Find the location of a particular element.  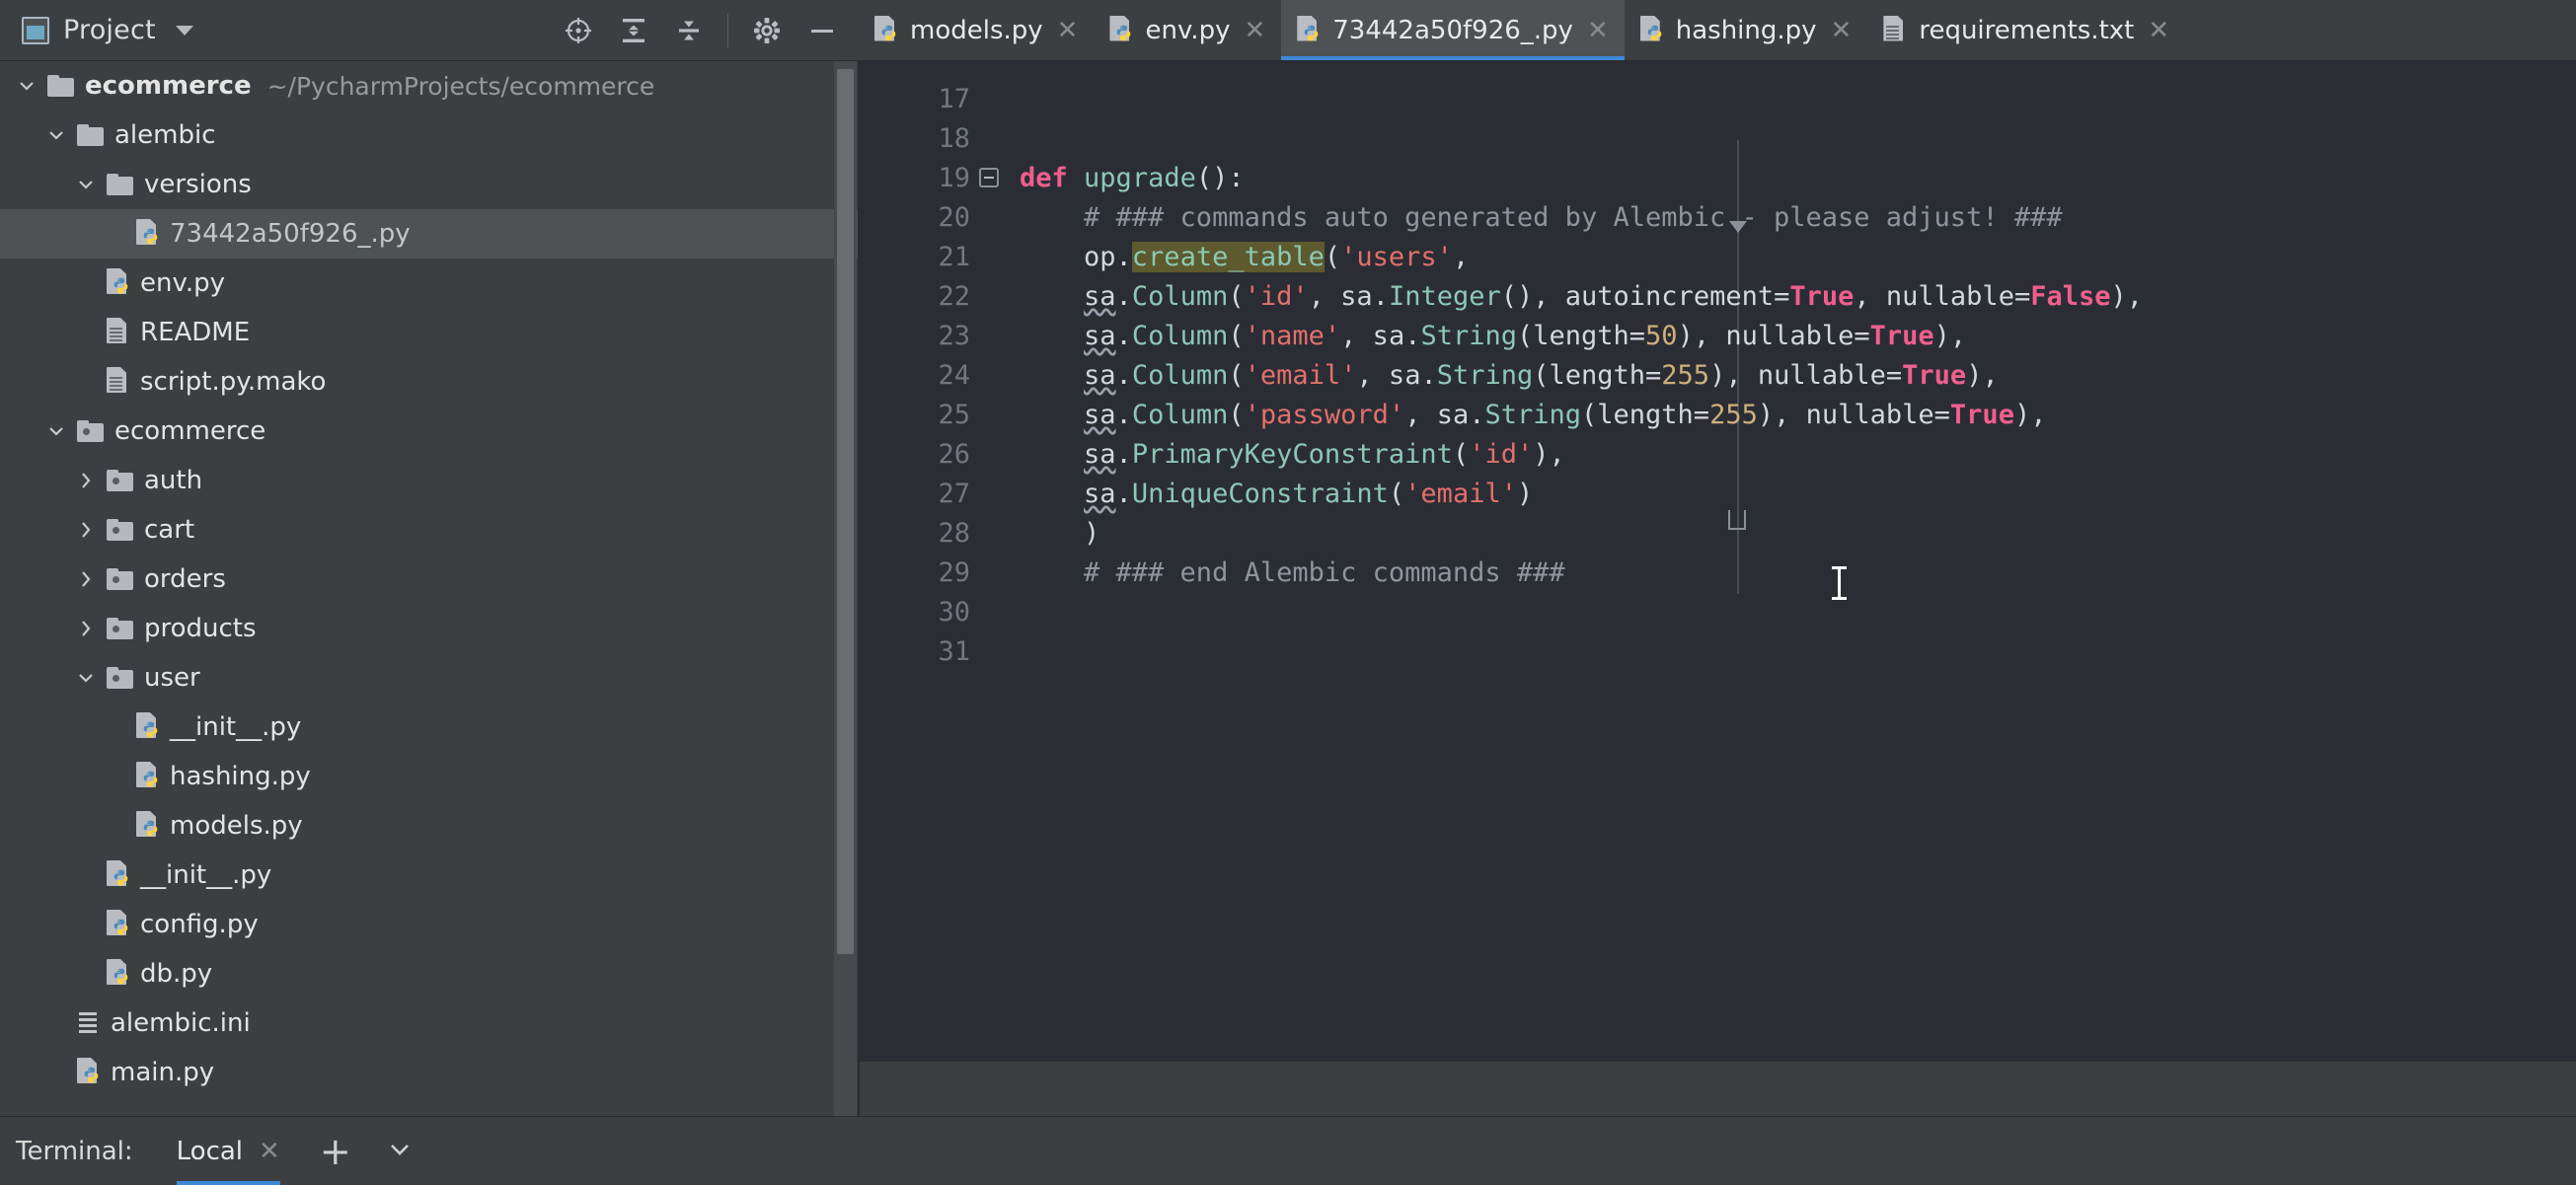

tree-item-versions: versions is located at coordinates (429, 184).